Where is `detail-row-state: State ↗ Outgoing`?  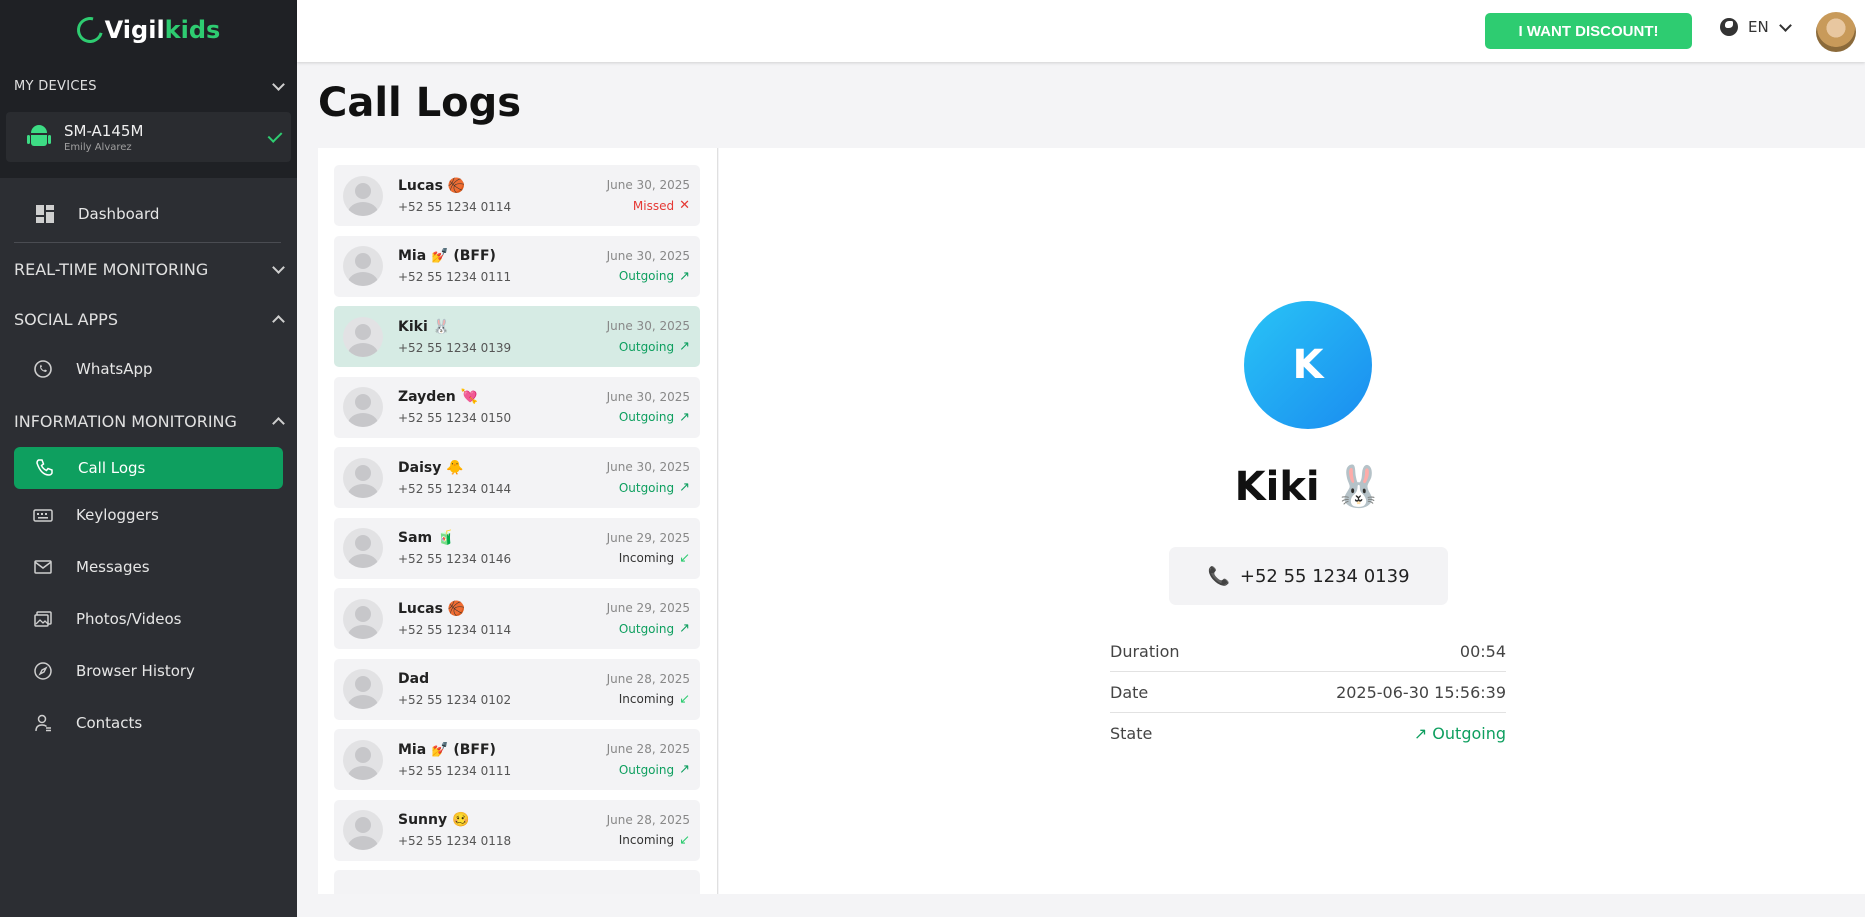 detail-row-state: State ↗ Outgoing is located at coordinates (1308, 733).